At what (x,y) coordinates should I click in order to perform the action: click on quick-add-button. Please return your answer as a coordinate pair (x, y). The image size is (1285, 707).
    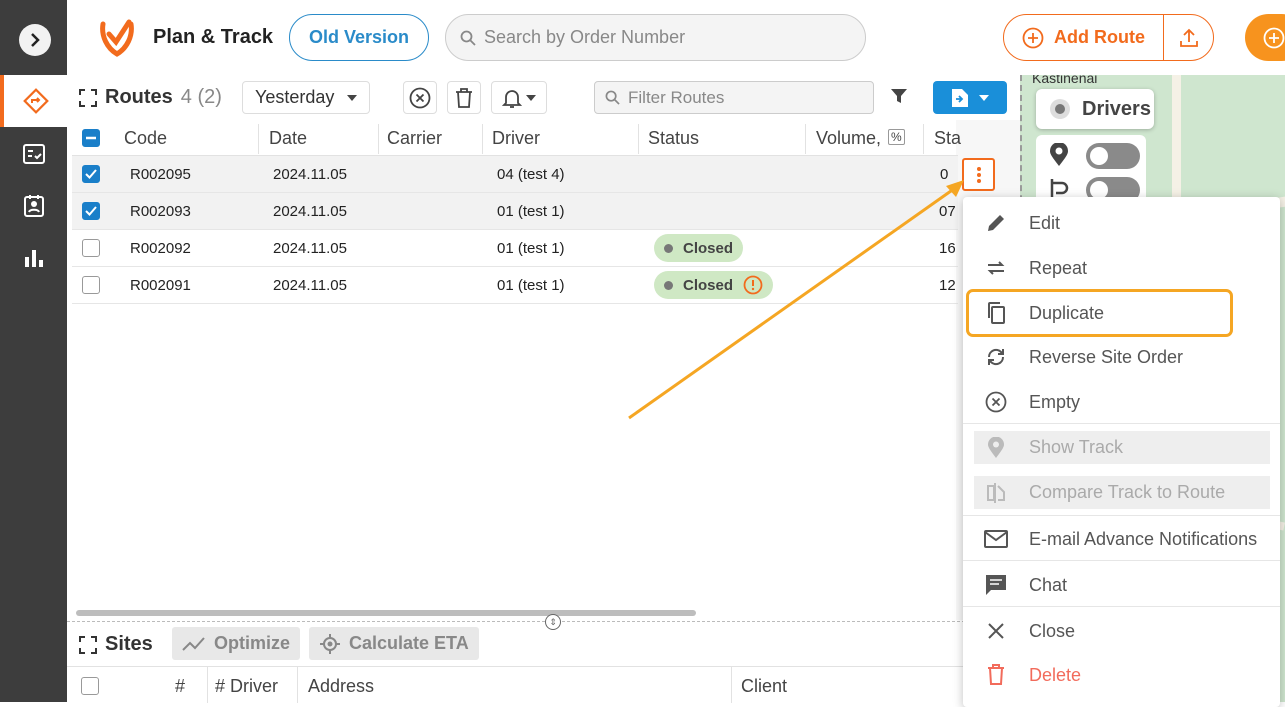
    Looking at the image, I should click on (1265, 37).